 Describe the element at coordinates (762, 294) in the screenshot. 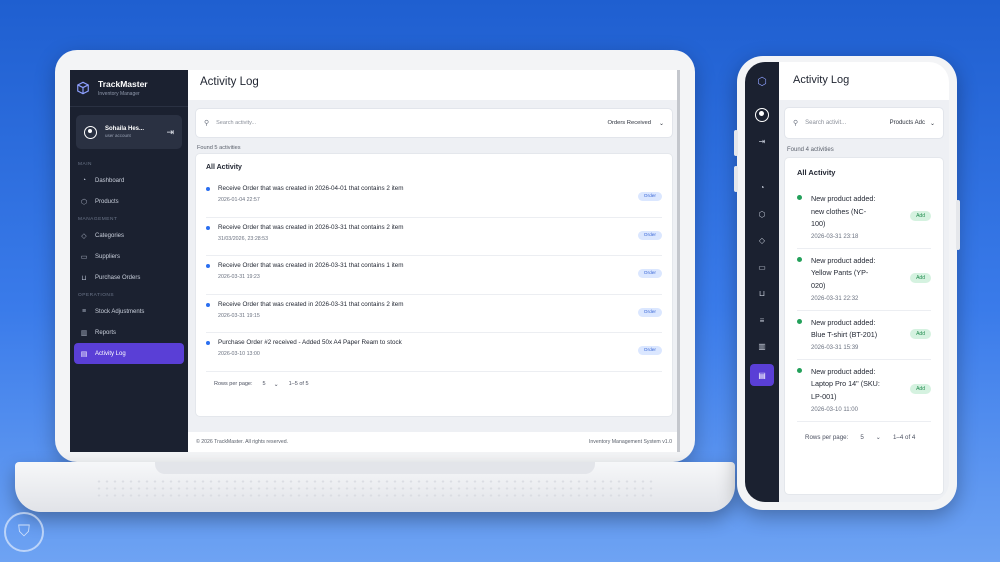

I see `cart-icon: ⊔` at that location.